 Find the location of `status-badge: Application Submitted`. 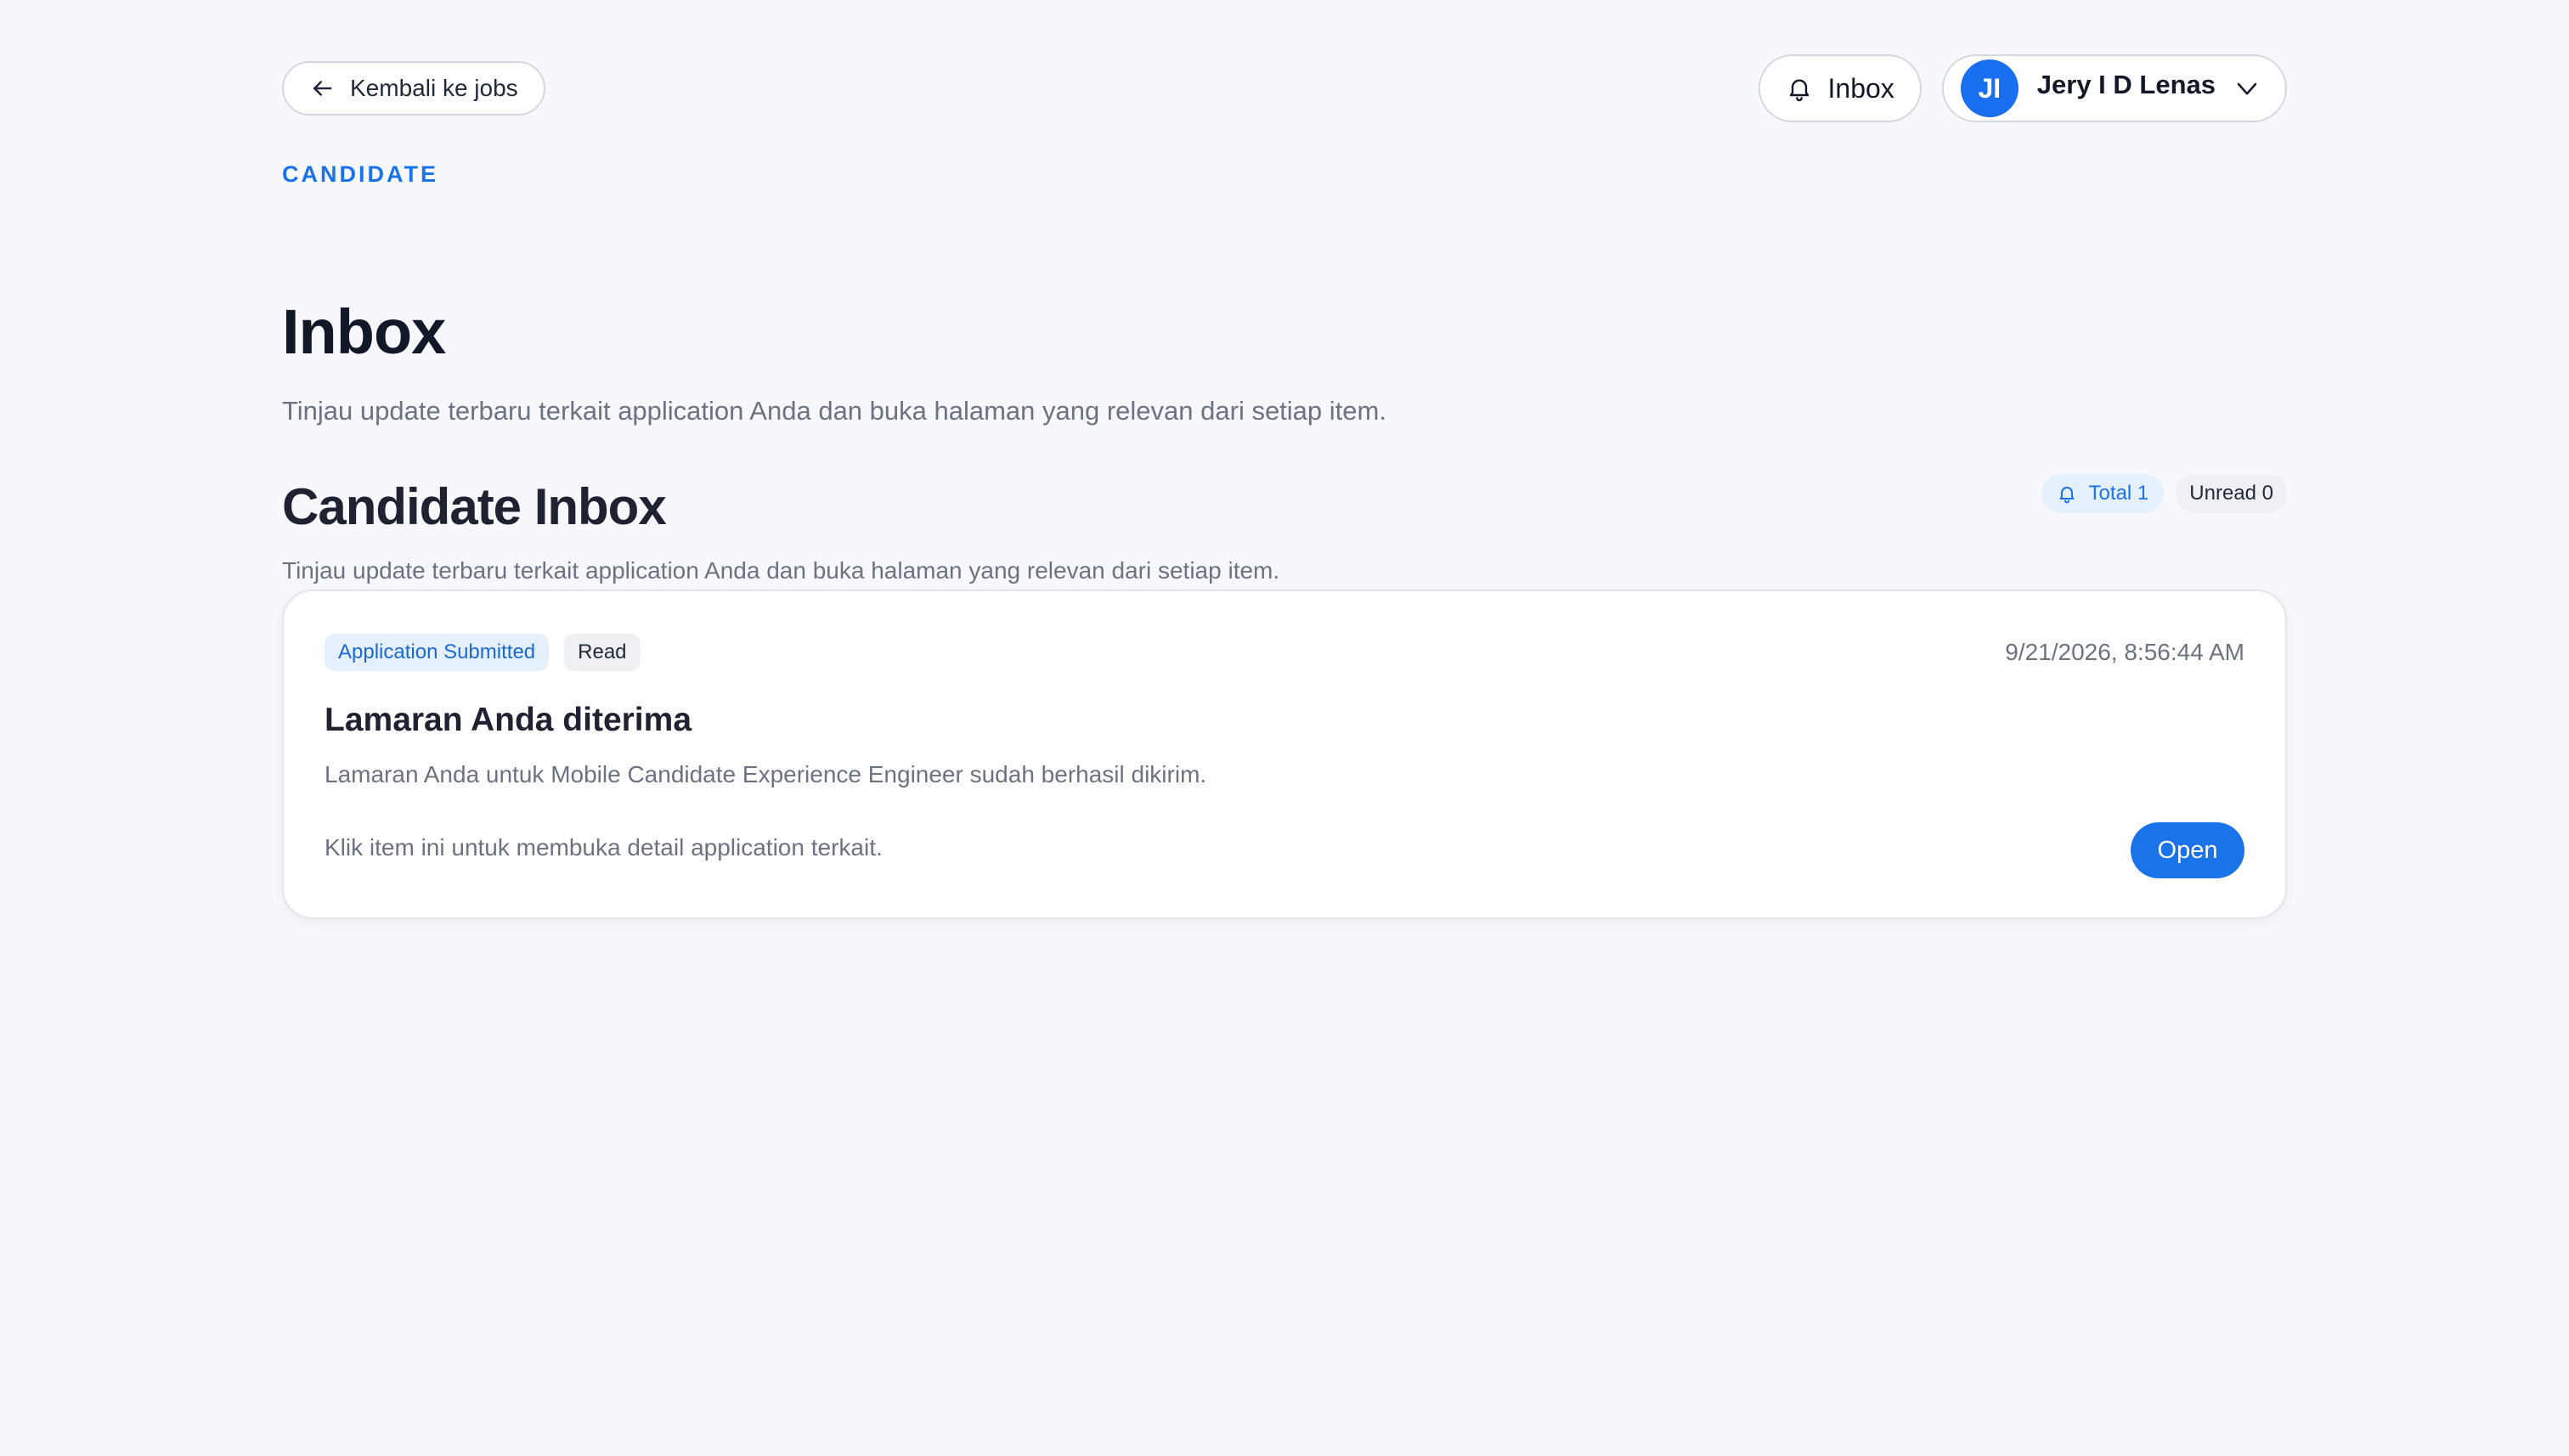

status-badge: Application Submitted is located at coordinates (438, 653).